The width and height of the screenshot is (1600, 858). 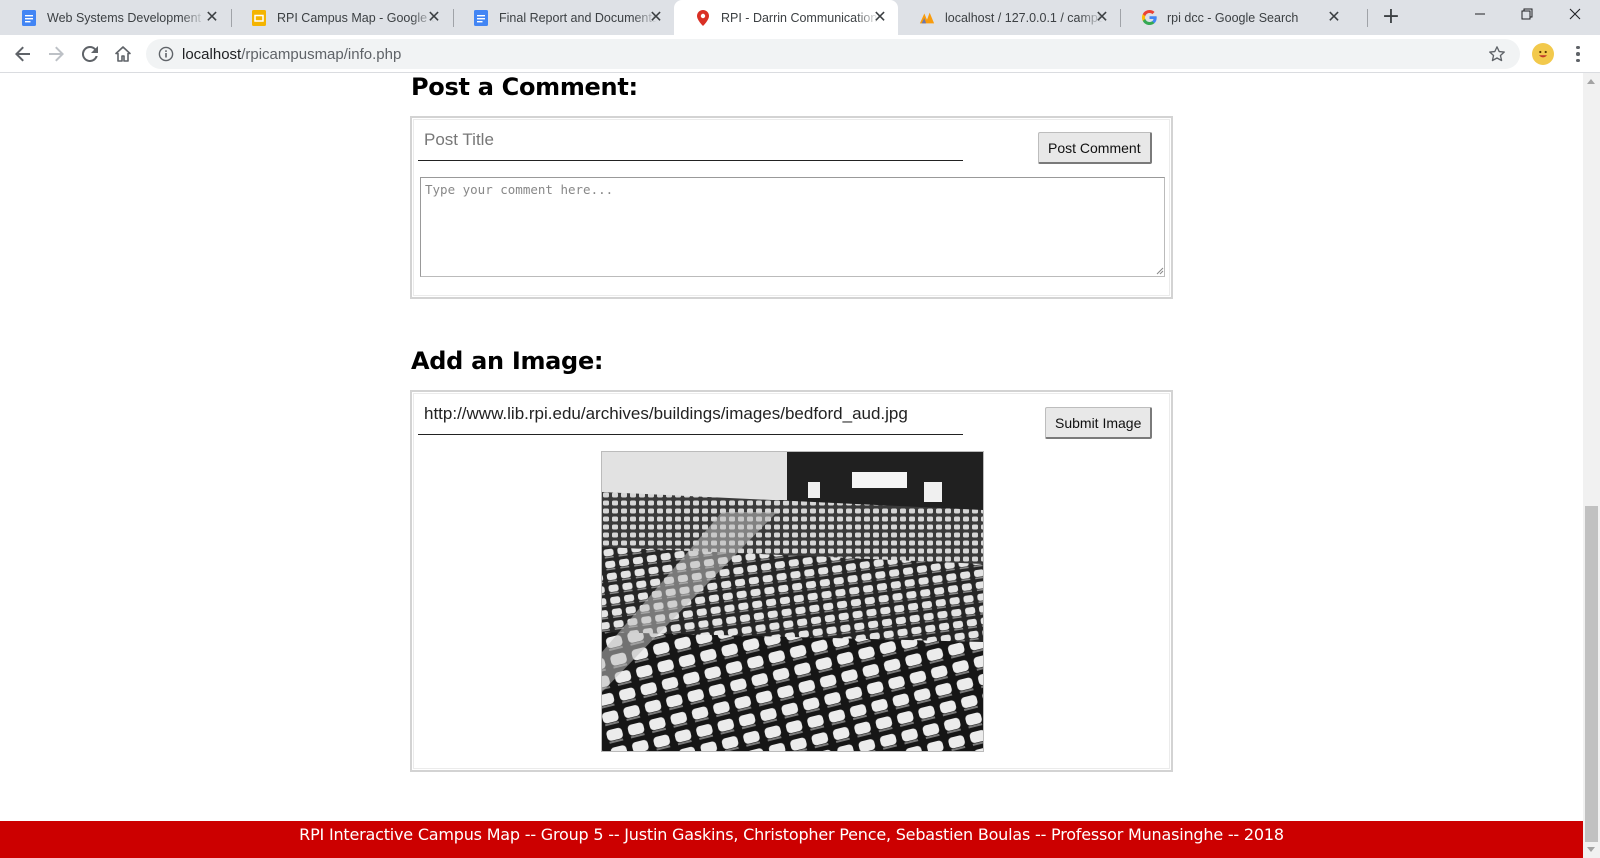 What do you see at coordinates (578, 17) in the screenshot?
I see `tab-title: Final Report and Documentation` at bounding box center [578, 17].